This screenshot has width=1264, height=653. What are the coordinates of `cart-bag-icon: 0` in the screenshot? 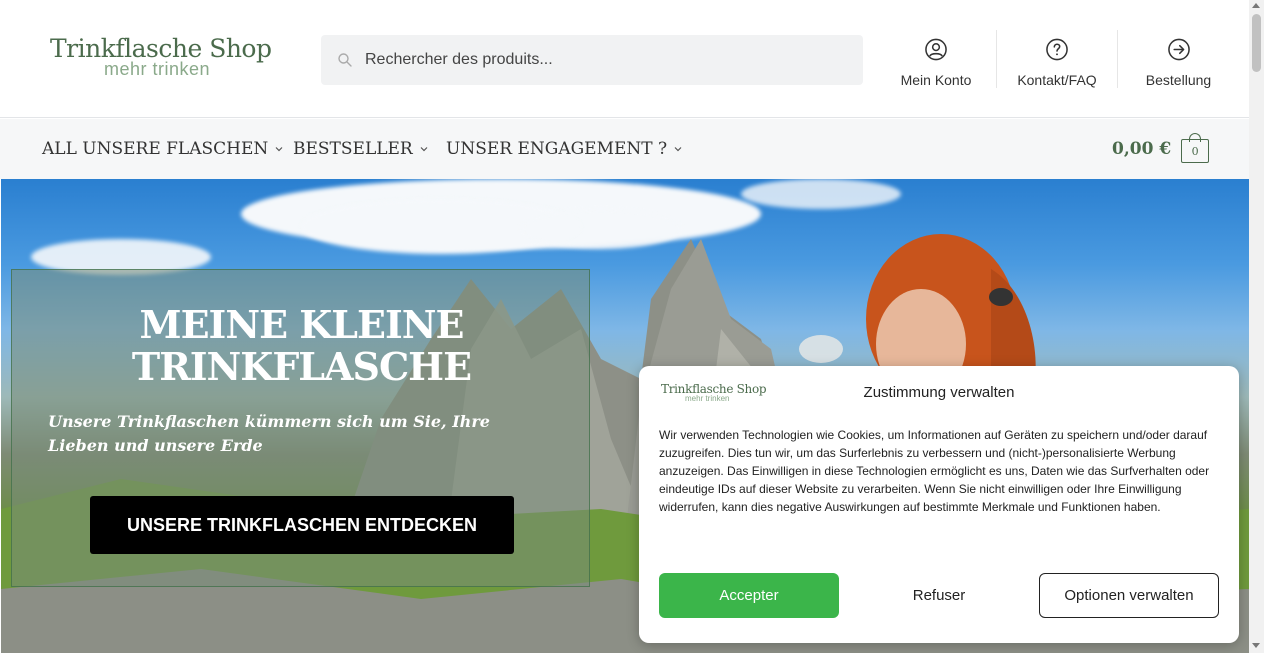 It's located at (1195, 148).